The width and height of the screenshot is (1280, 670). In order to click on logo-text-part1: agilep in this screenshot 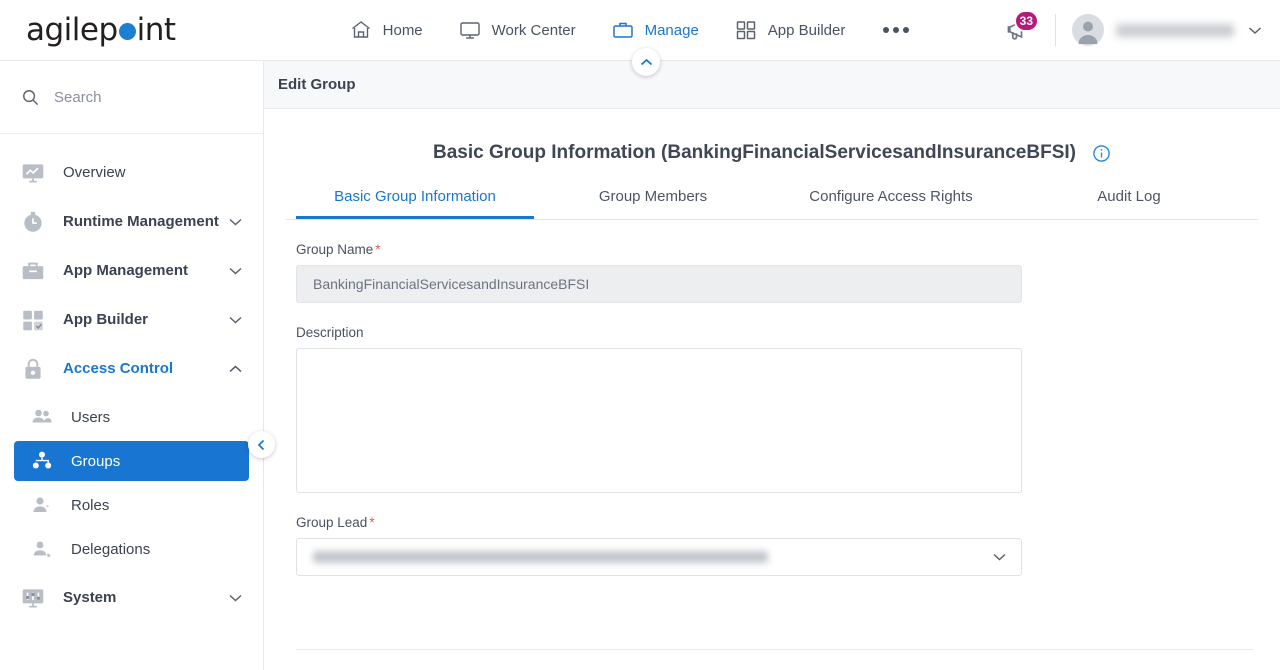, I will do `click(72, 30)`.